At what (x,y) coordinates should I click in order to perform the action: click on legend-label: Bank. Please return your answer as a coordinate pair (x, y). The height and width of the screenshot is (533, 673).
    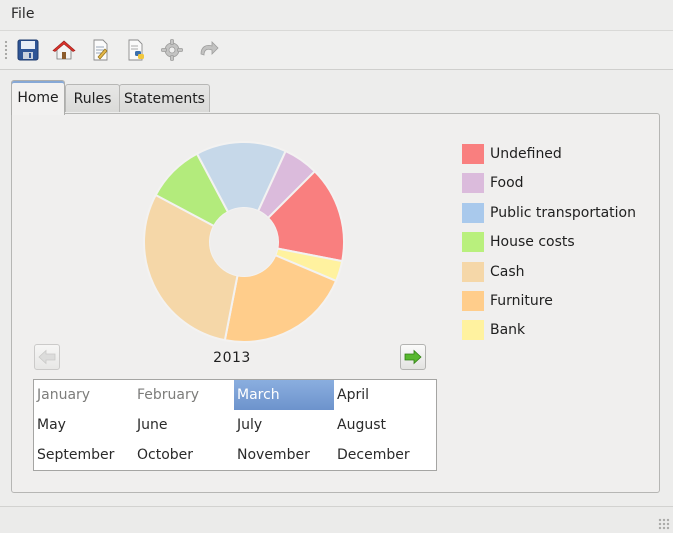
    Looking at the image, I should click on (508, 330).